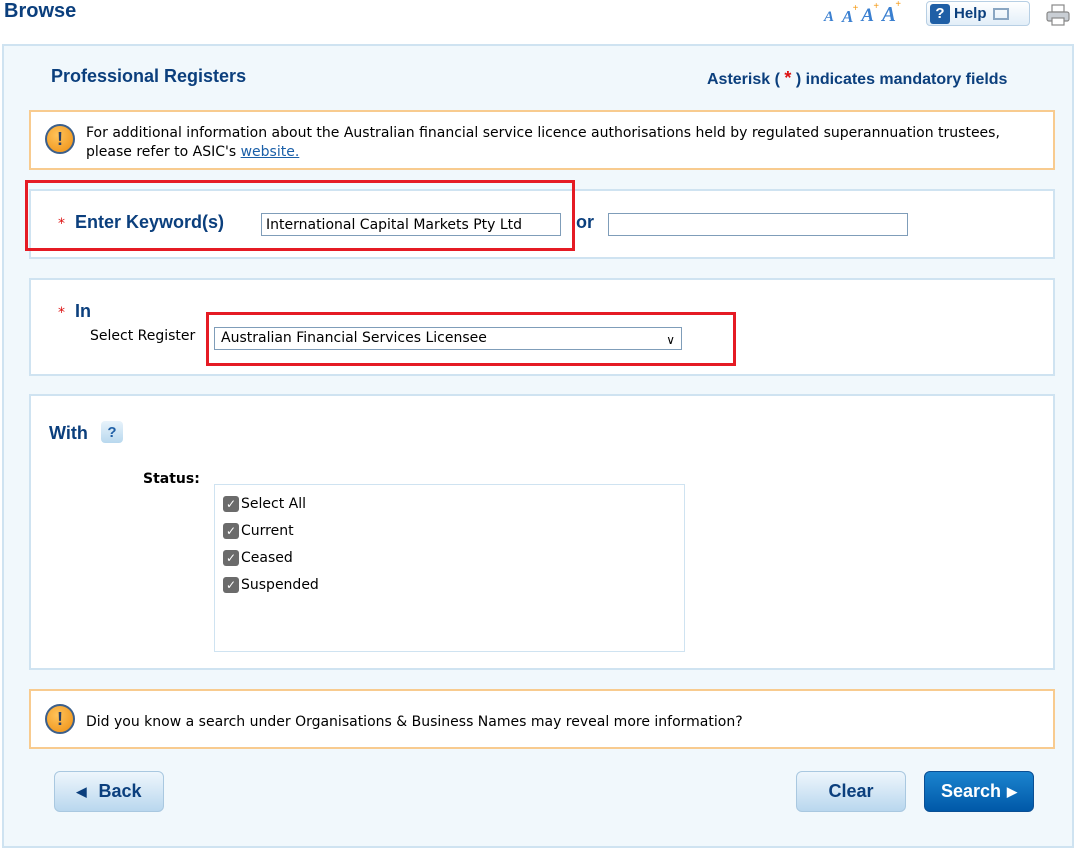 The image size is (1078, 852). I want to click on status-option-select-all: ✓ Select All, so click(271, 503).